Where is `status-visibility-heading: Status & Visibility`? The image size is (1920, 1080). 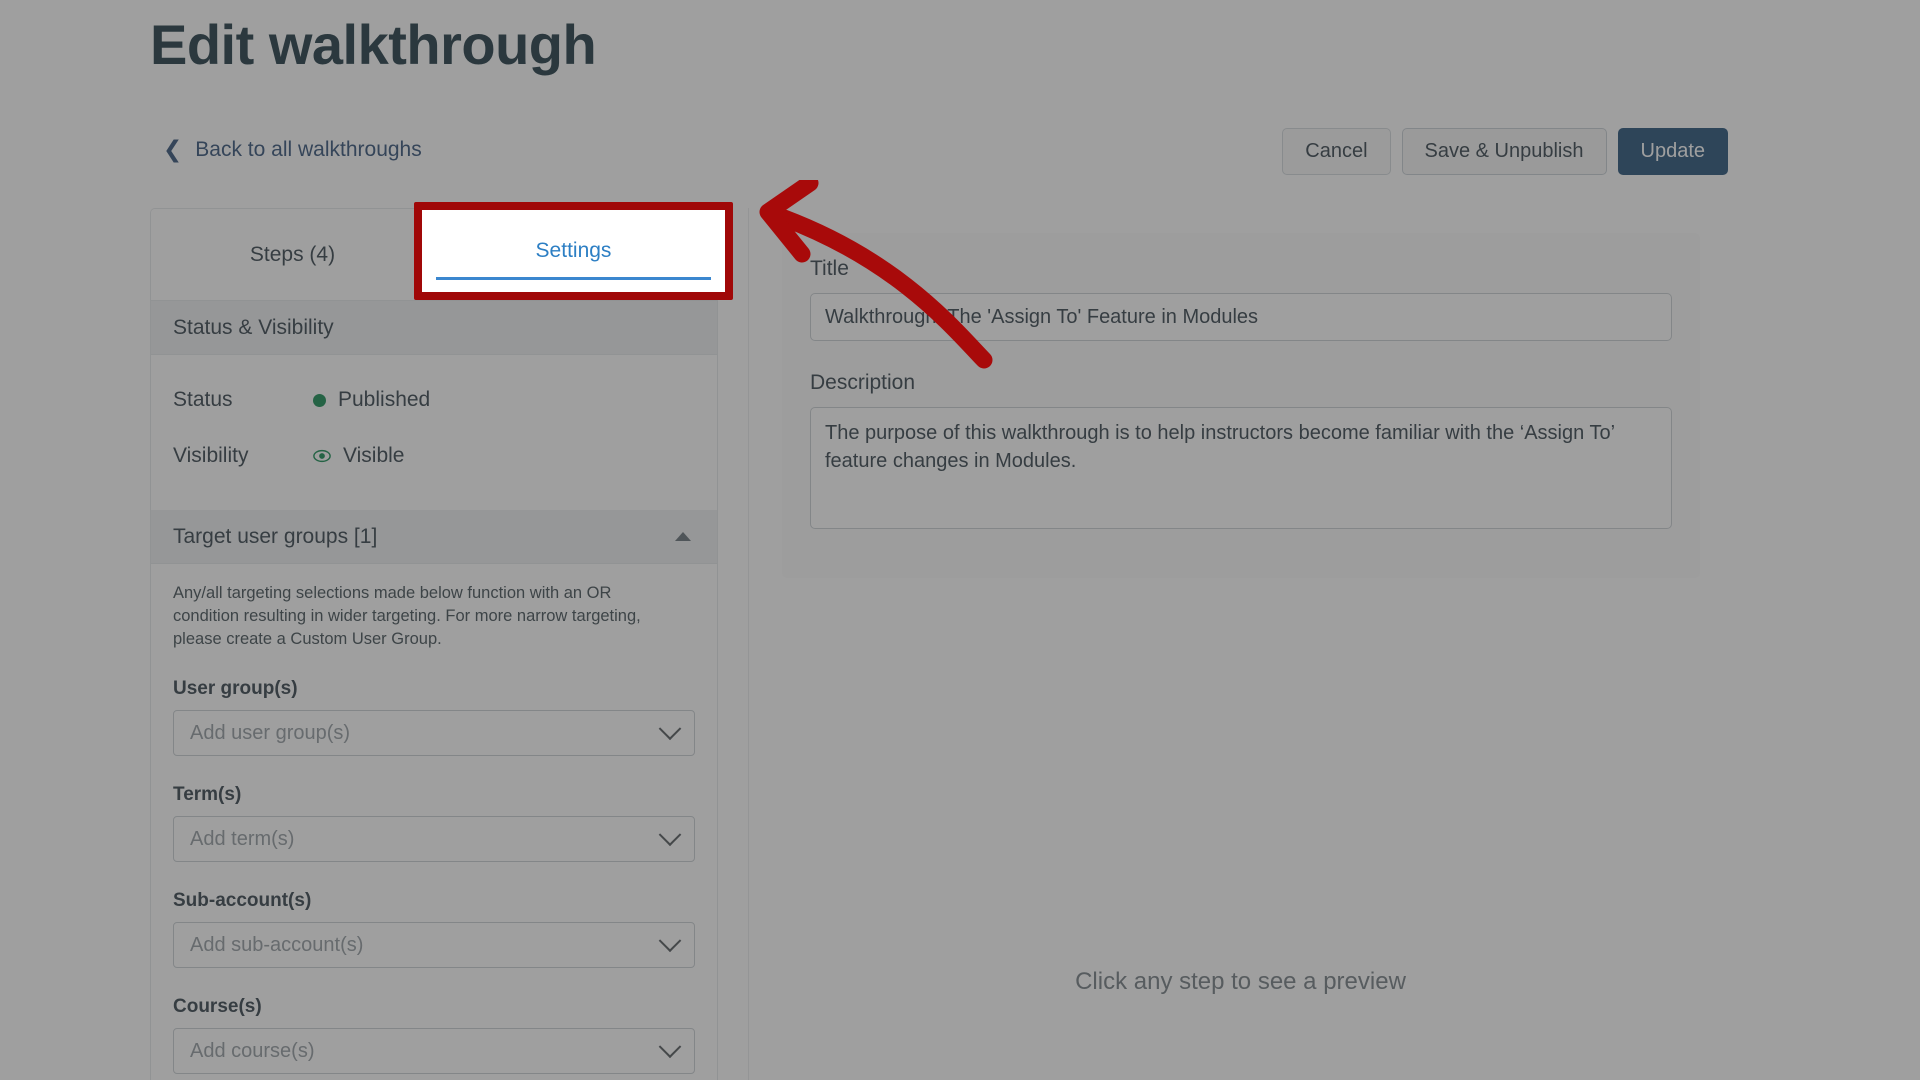 status-visibility-heading: Status & Visibility is located at coordinates (253, 327).